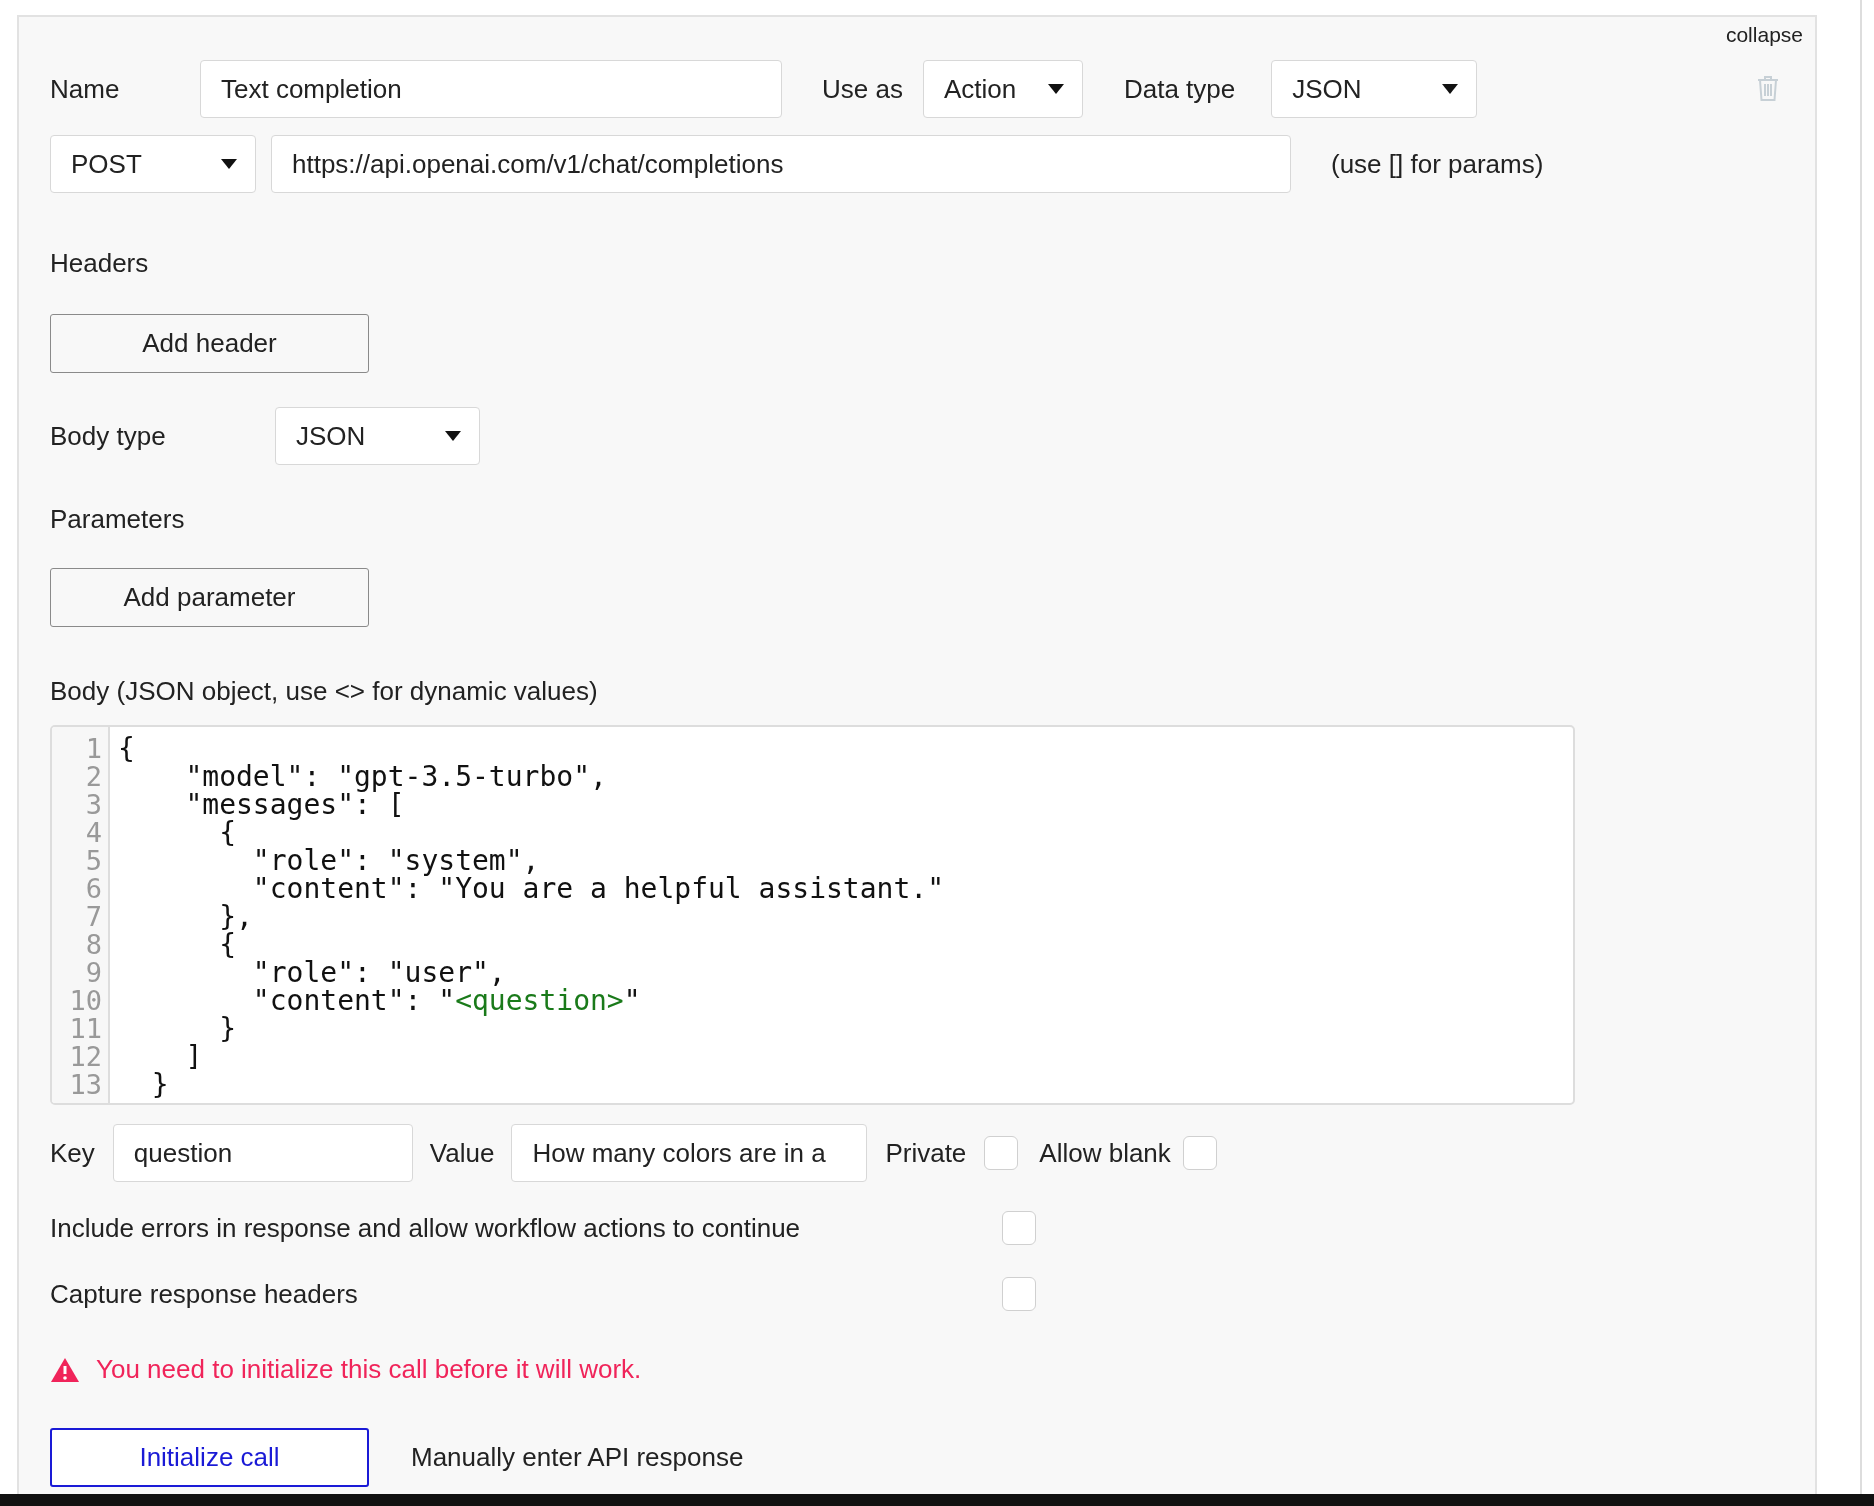 Image resolution: width=1874 pixels, height=1506 pixels. What do you see at coordinates (99, 263) in the screenshot?
I see `headers-label: Headers` at bounding box center [99, 263].